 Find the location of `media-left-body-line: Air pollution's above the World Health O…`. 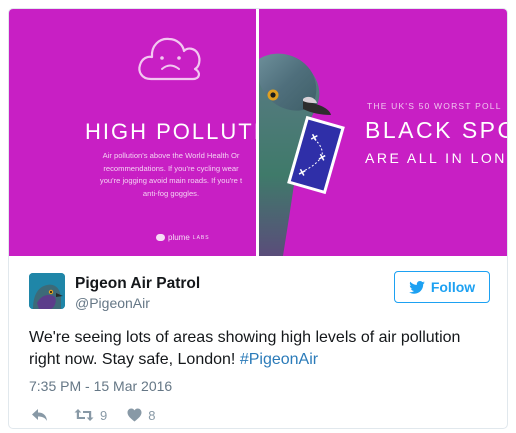

media-left-body-line: Air pollution's above the World Health O… is located at coordinates (171, 155).